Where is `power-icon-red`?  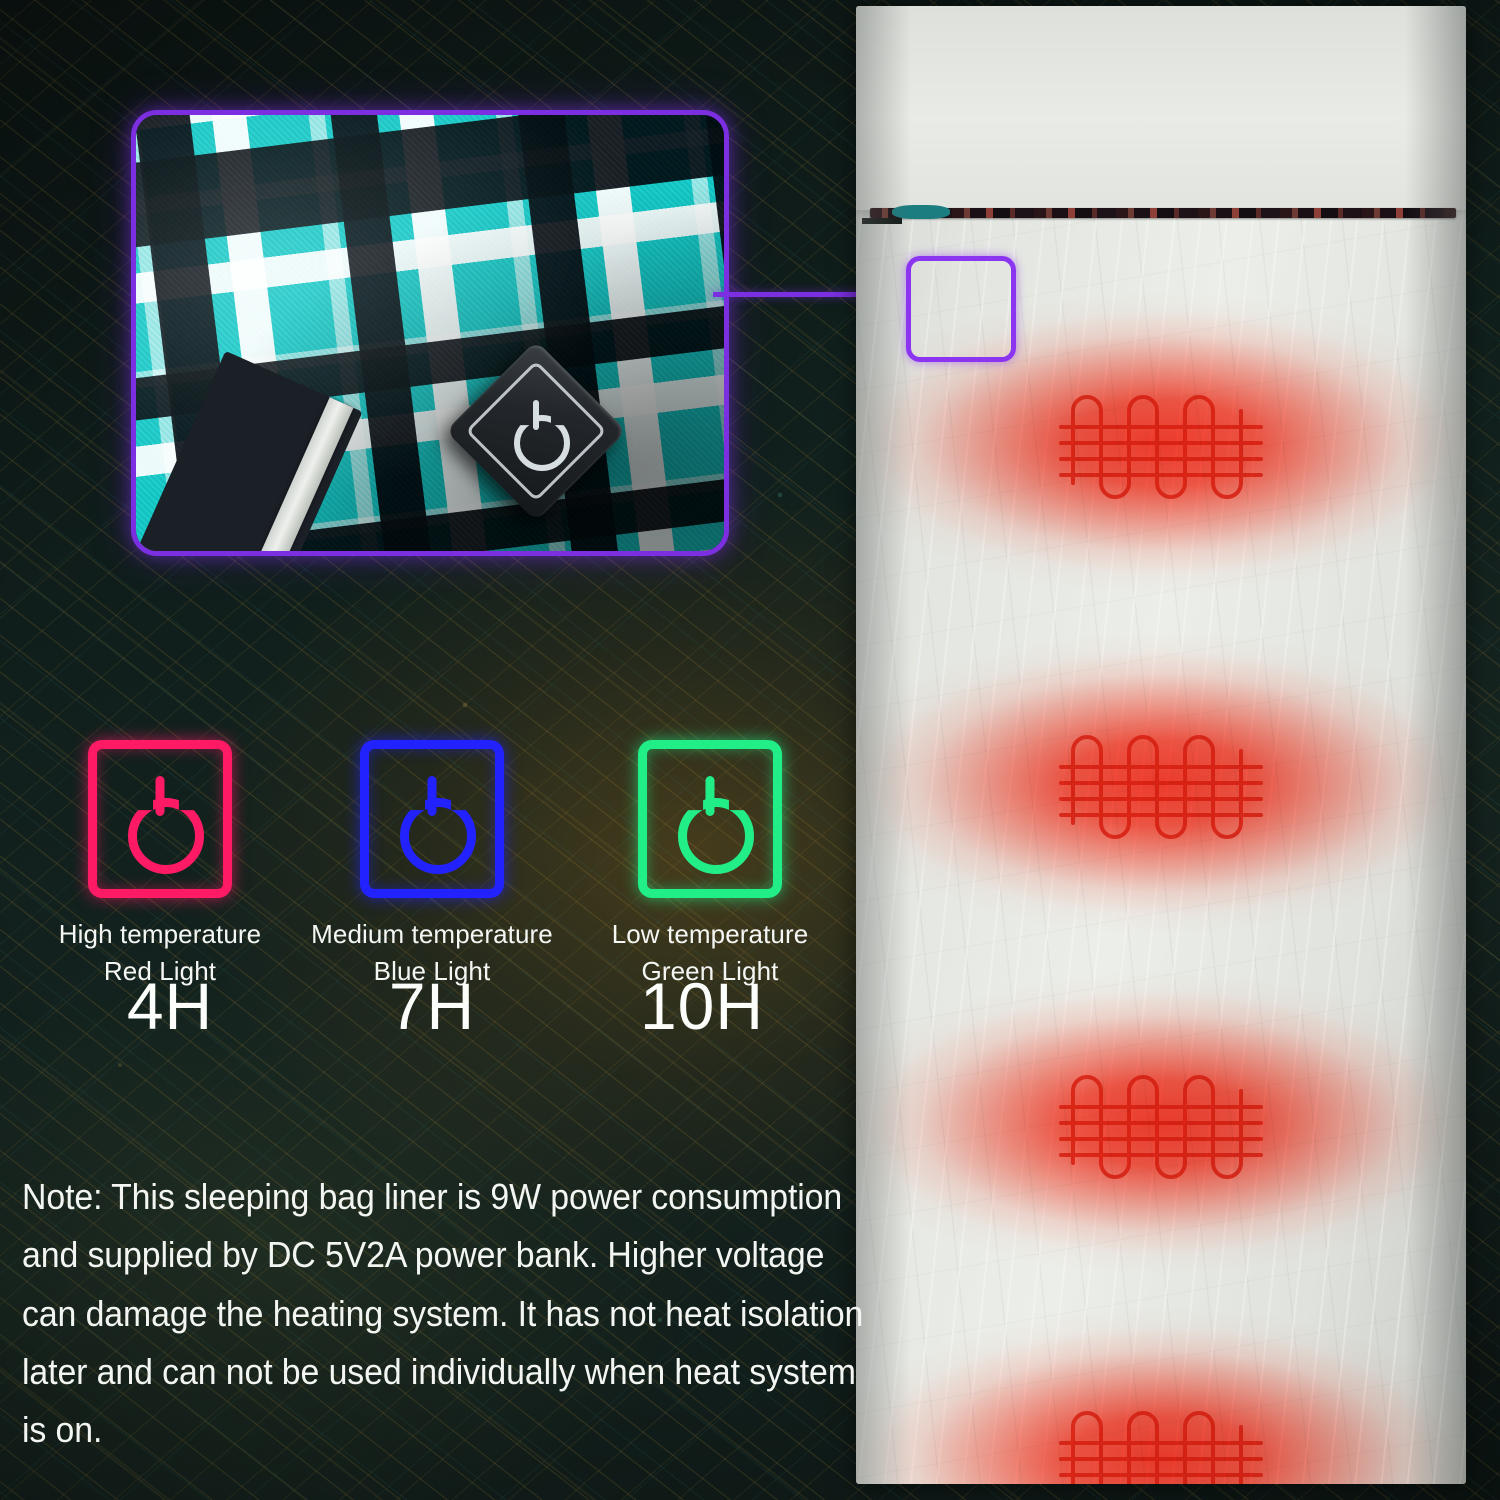
power-icon-red is located at coordinates (160, 819).